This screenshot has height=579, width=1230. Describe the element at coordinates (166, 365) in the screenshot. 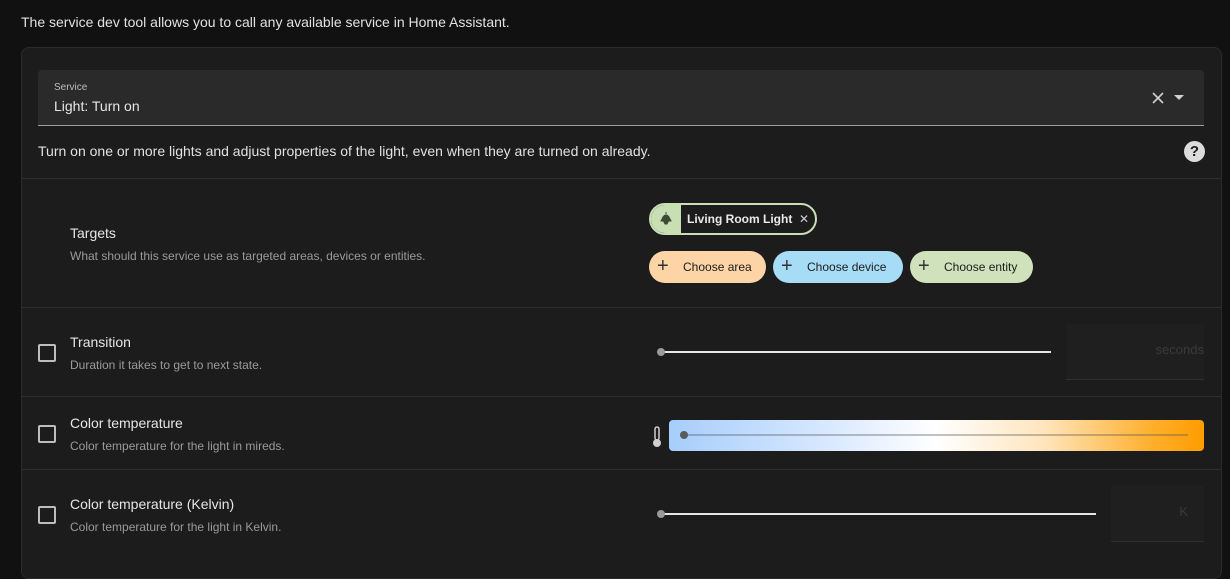

I see `transition-description: Duration it takes to get to next state.` at that location.